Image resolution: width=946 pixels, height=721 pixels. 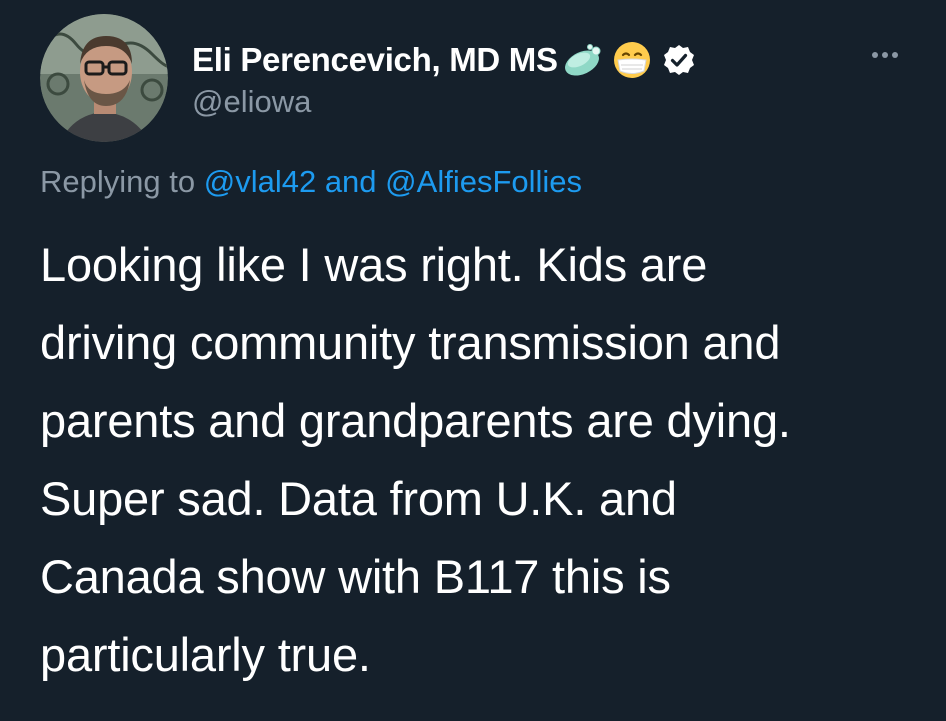 I want to click on verified-badge-icon, so click(x=679, y=60).